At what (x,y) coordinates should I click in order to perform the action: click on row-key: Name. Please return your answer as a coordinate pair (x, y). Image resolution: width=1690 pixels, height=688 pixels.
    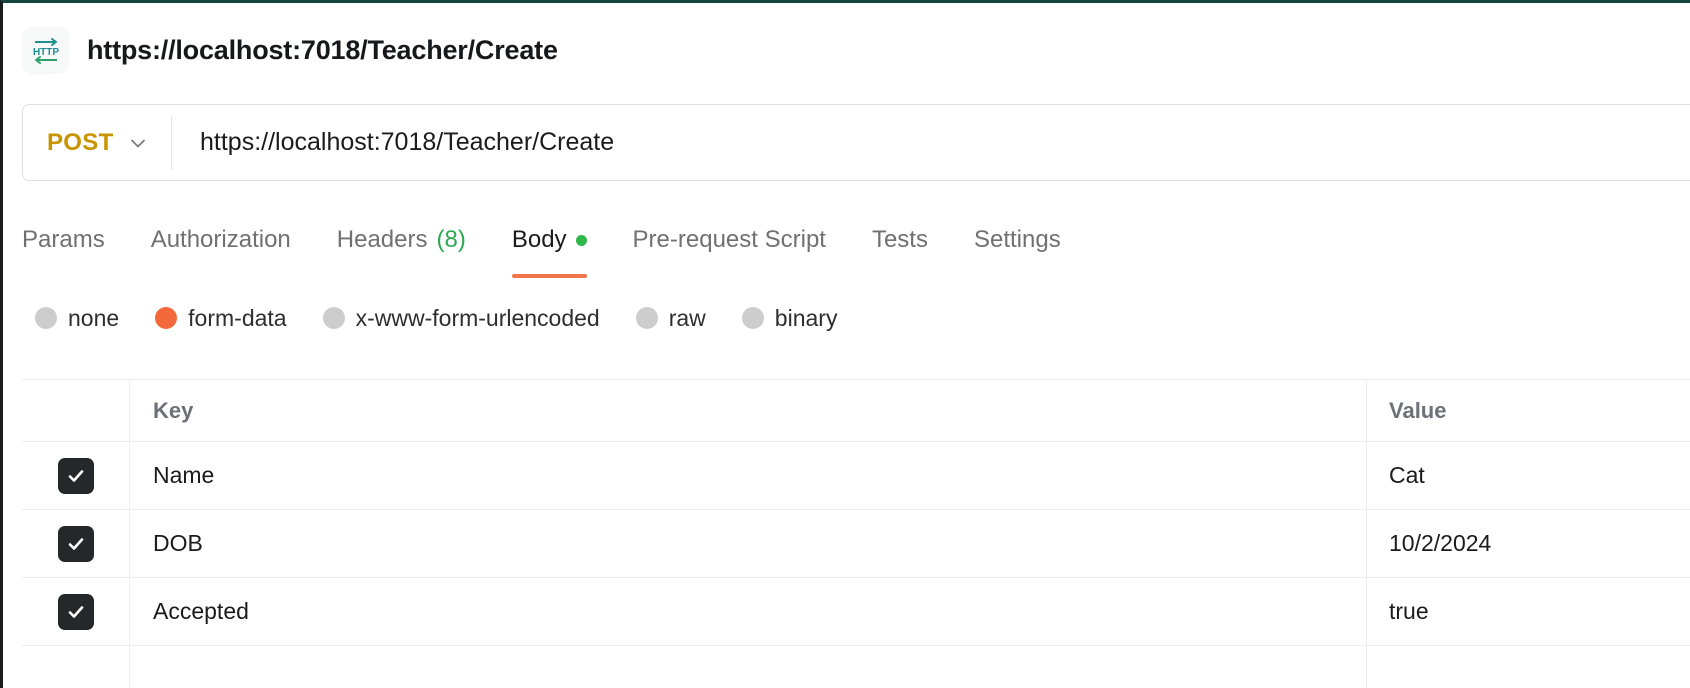
    Looking at the image, I should click on (184, 475).